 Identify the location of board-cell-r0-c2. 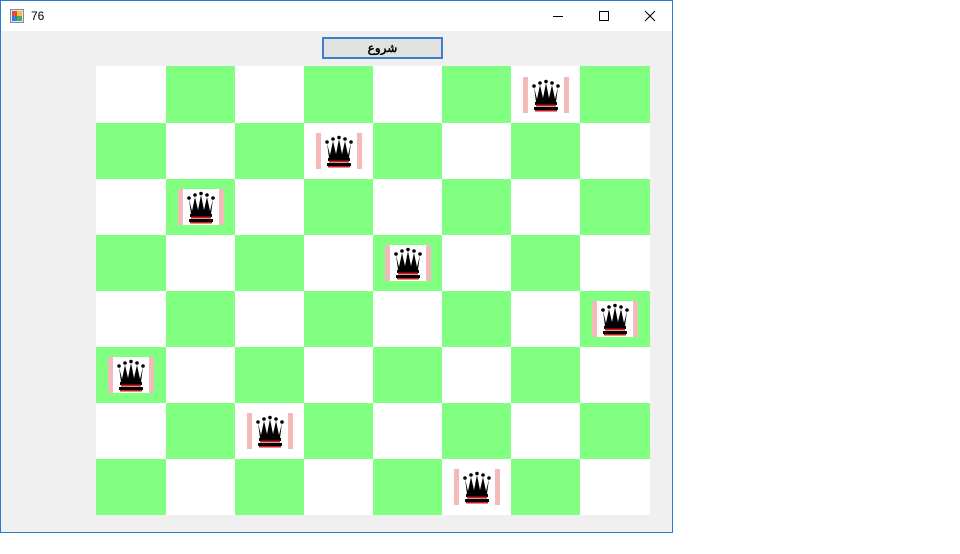
(269, 94).